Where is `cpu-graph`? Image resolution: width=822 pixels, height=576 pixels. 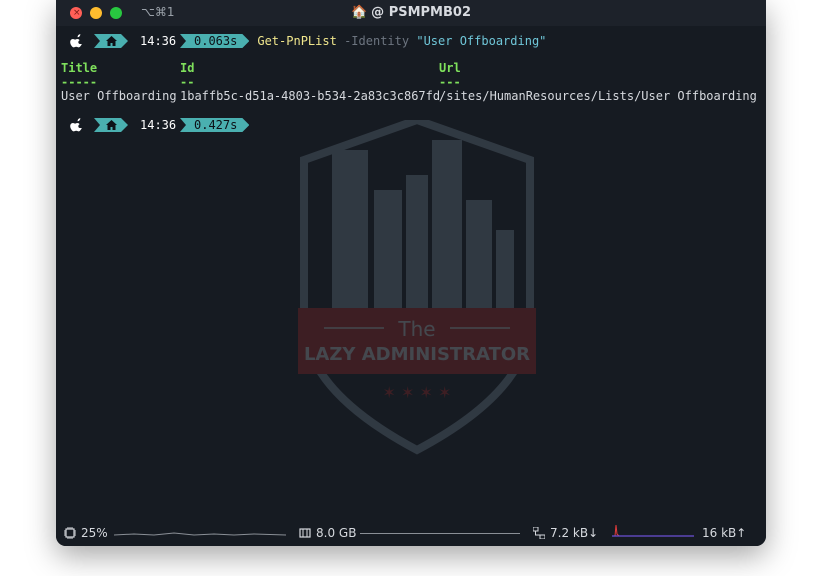 cpu-graph is located at coordinates (200, 534).